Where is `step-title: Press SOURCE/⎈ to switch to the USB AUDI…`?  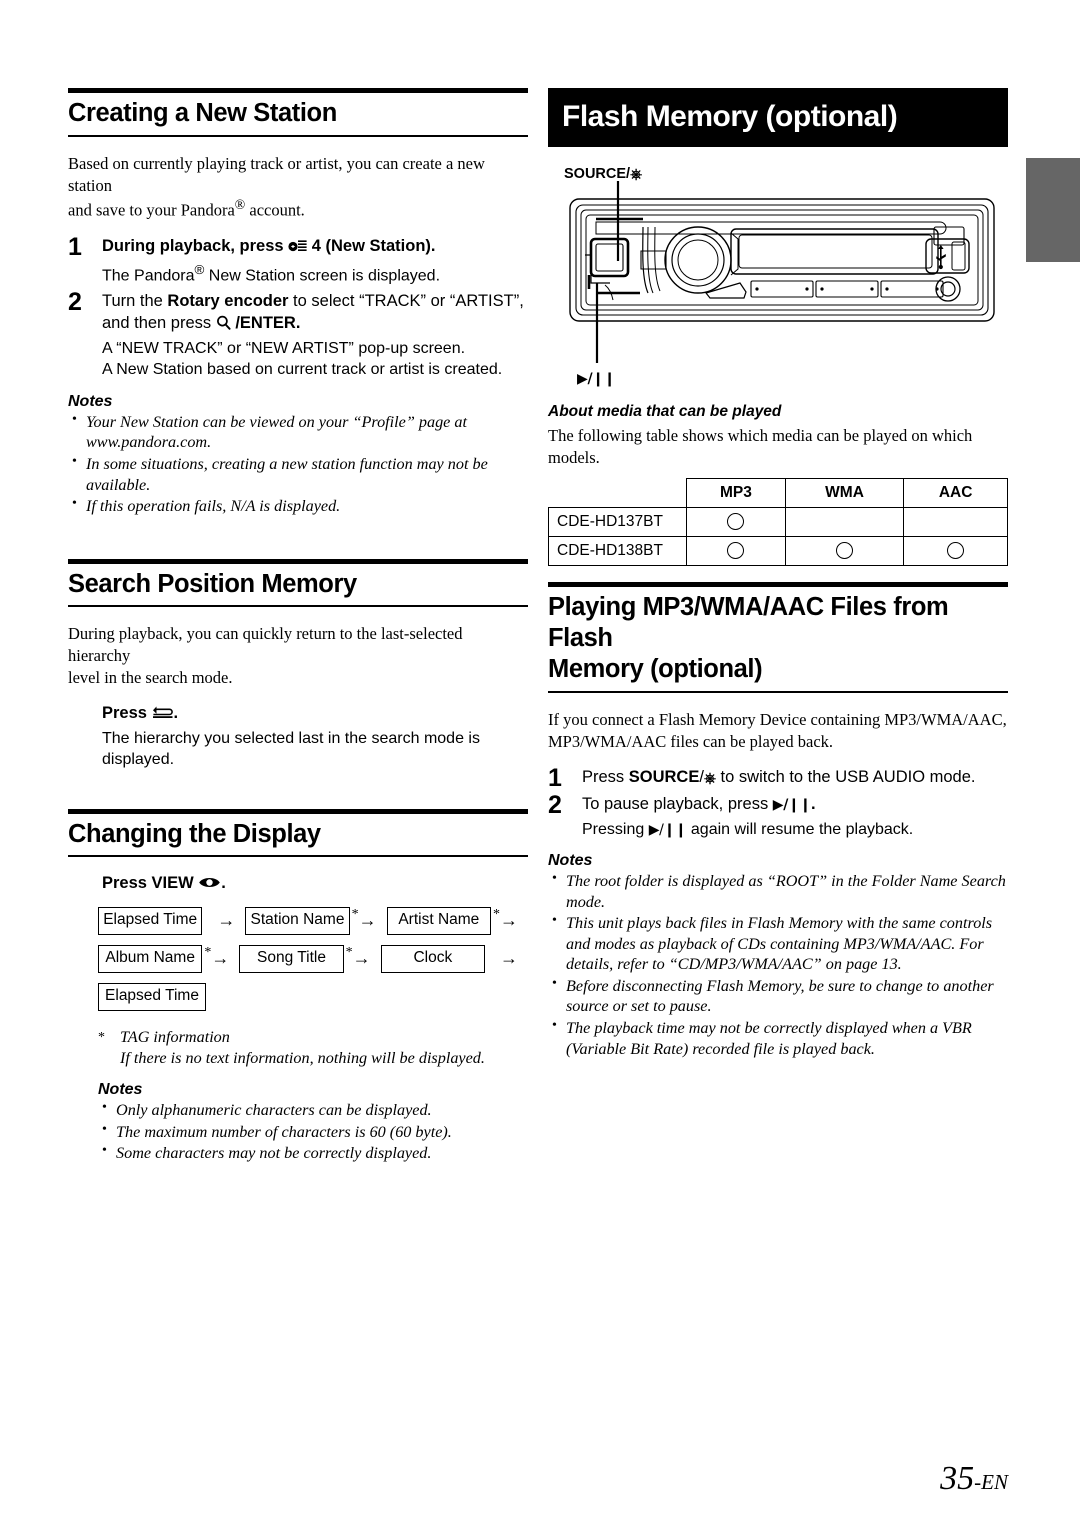
step-title: Press SOURCE/⎈ to switch to the USB AUDI… is located at coordinates (795, 778).